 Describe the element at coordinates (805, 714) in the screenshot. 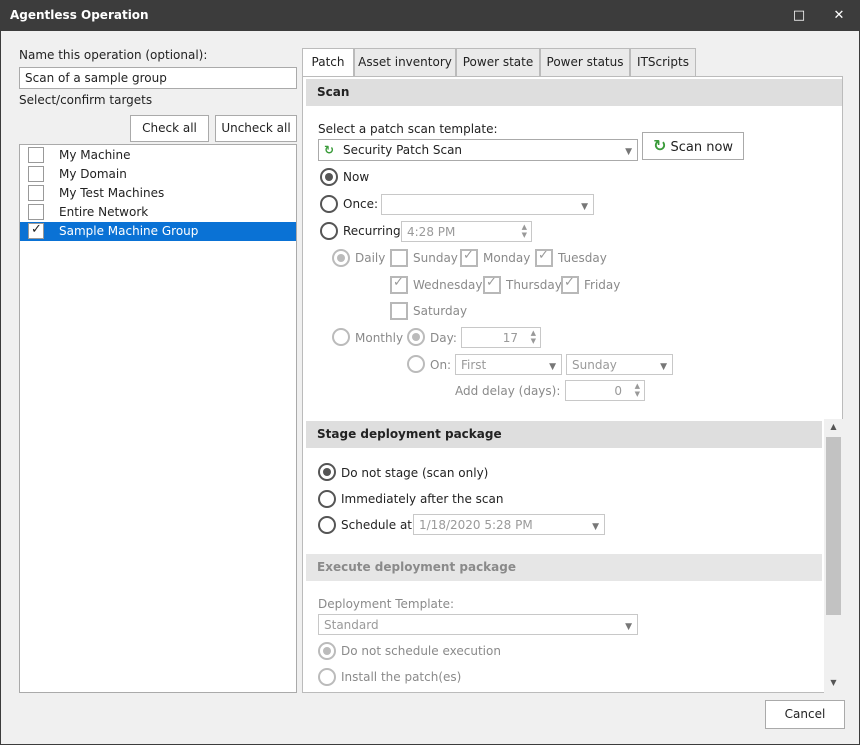

I see `cancel-button: Cancel` at that location.